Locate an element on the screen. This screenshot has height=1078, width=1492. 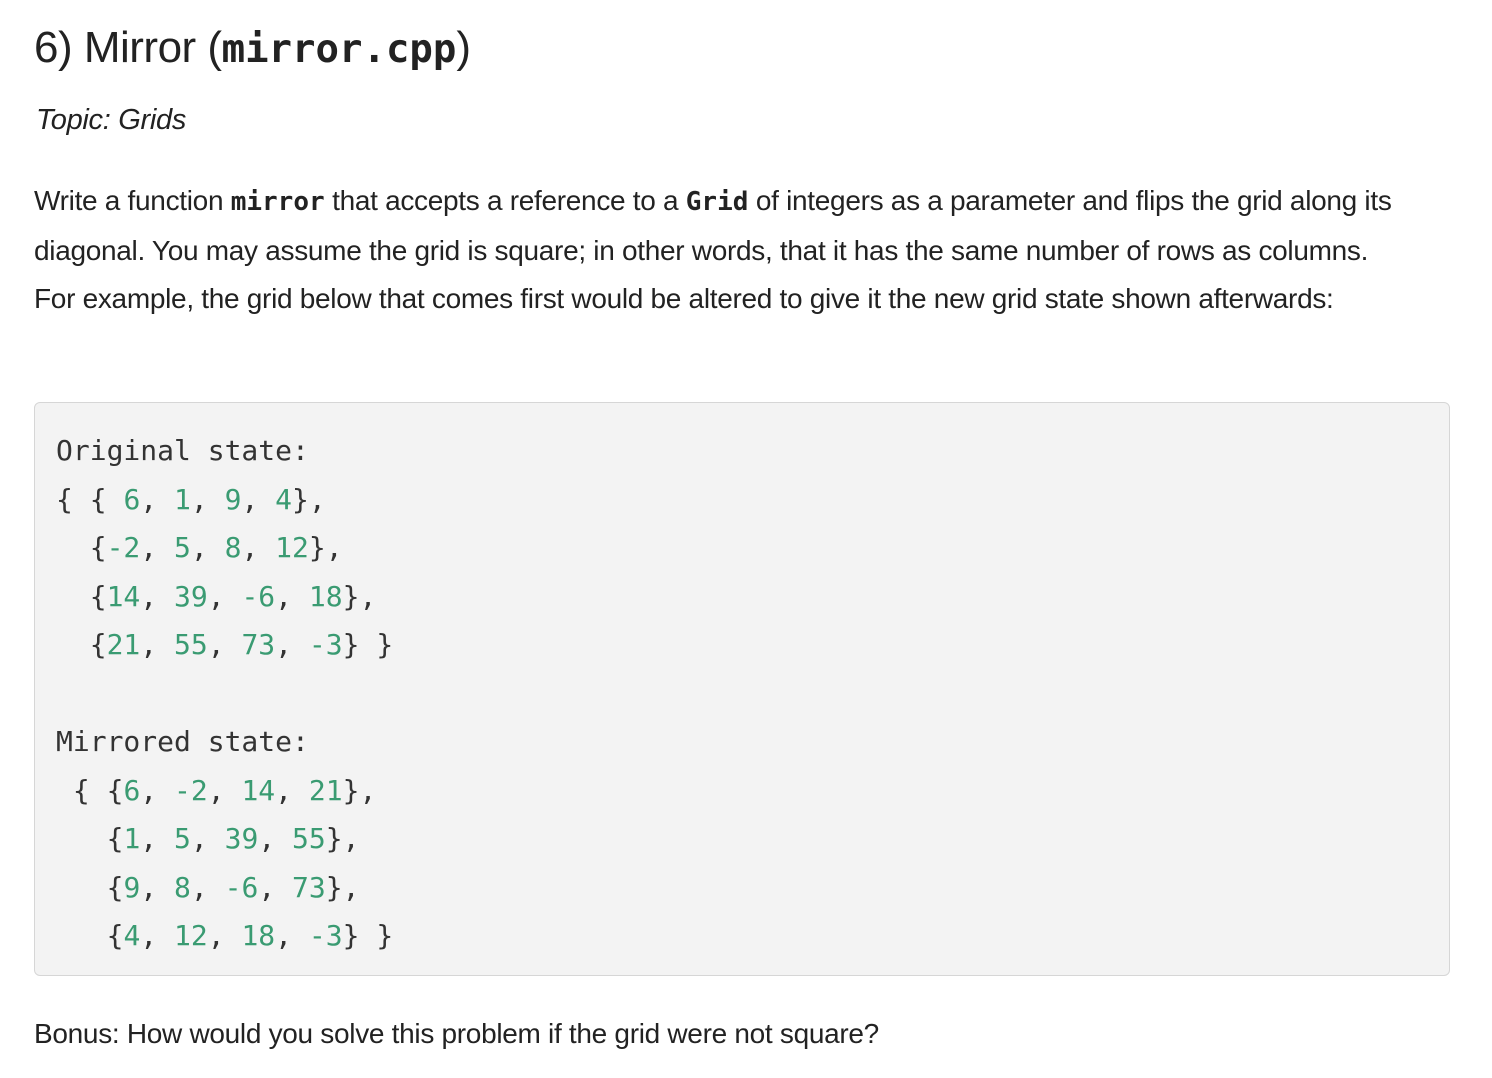
inline-code-mirror: mirror is located at coordinates (277, 202).